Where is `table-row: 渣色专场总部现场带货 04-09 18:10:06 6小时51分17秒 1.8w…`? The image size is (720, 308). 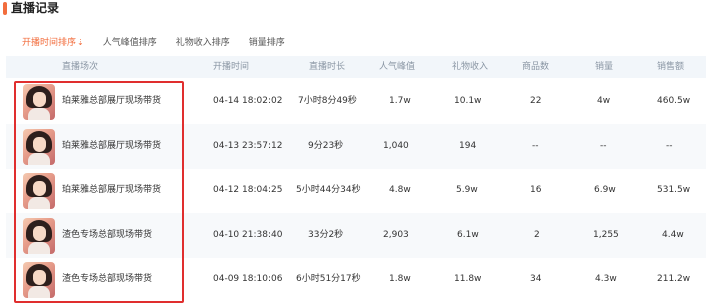 table-row: 渣色专场总部现场带货 04-09 18:10:06 6小时51分17秒 1.8w… is located at coordinates (356, 279).